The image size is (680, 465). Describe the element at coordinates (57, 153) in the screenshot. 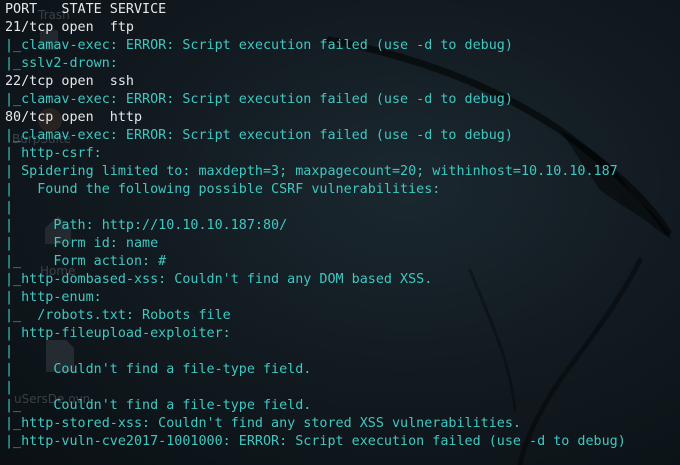

I see `output-line: | http-csrf:` at that location.